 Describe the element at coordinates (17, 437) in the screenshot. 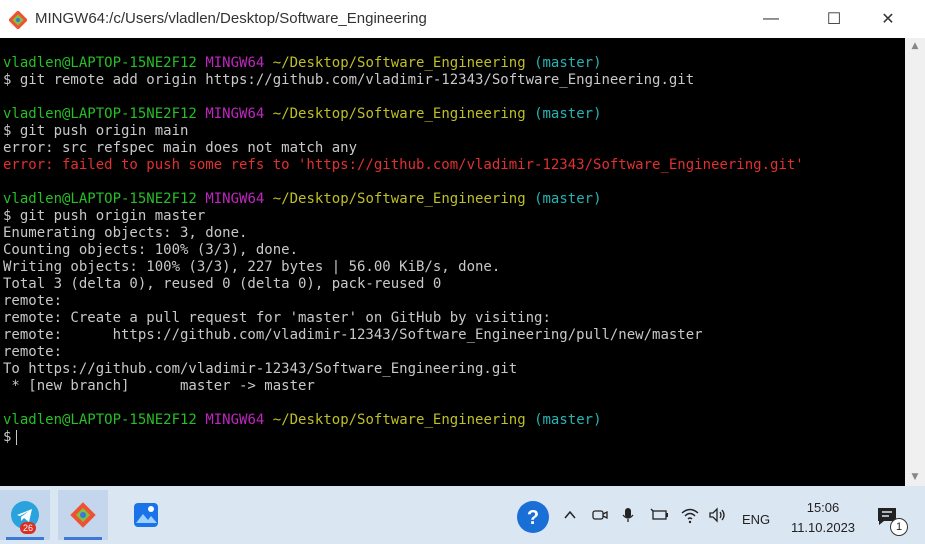

I see `text-cursor` at that location.